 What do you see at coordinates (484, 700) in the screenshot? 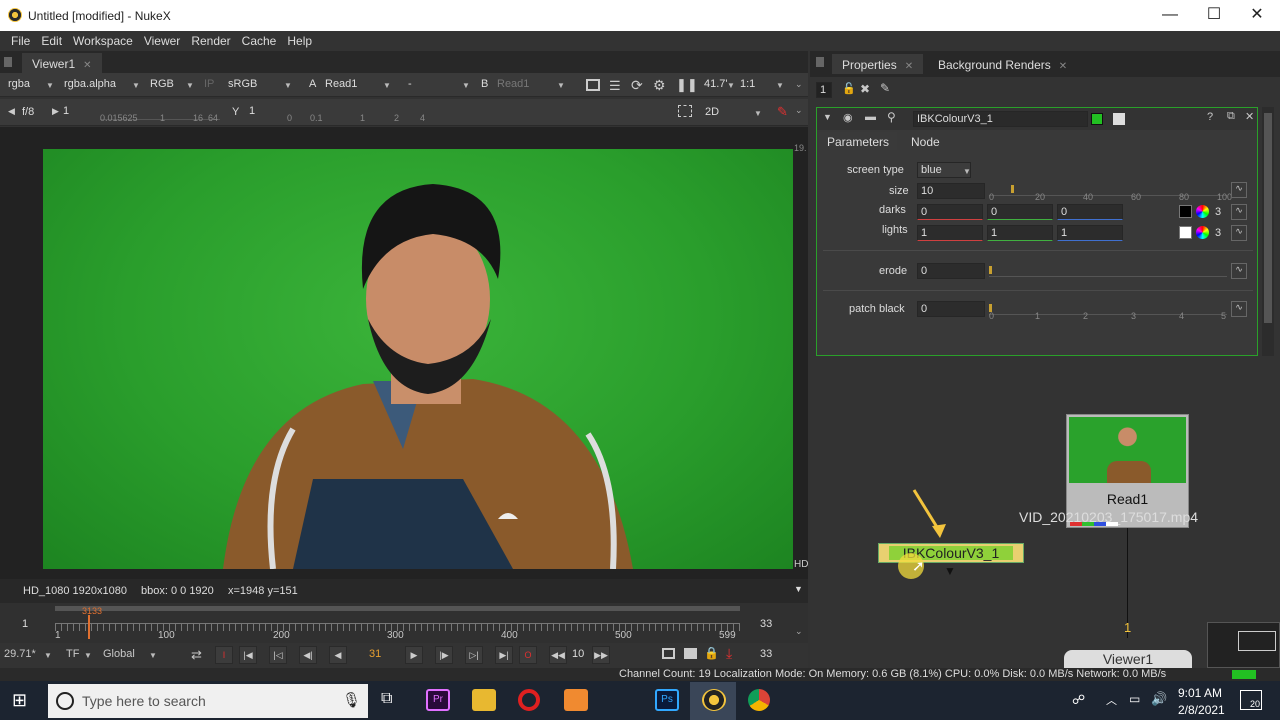
I see `file-explorer-icon` at bounding box center [484, 700].